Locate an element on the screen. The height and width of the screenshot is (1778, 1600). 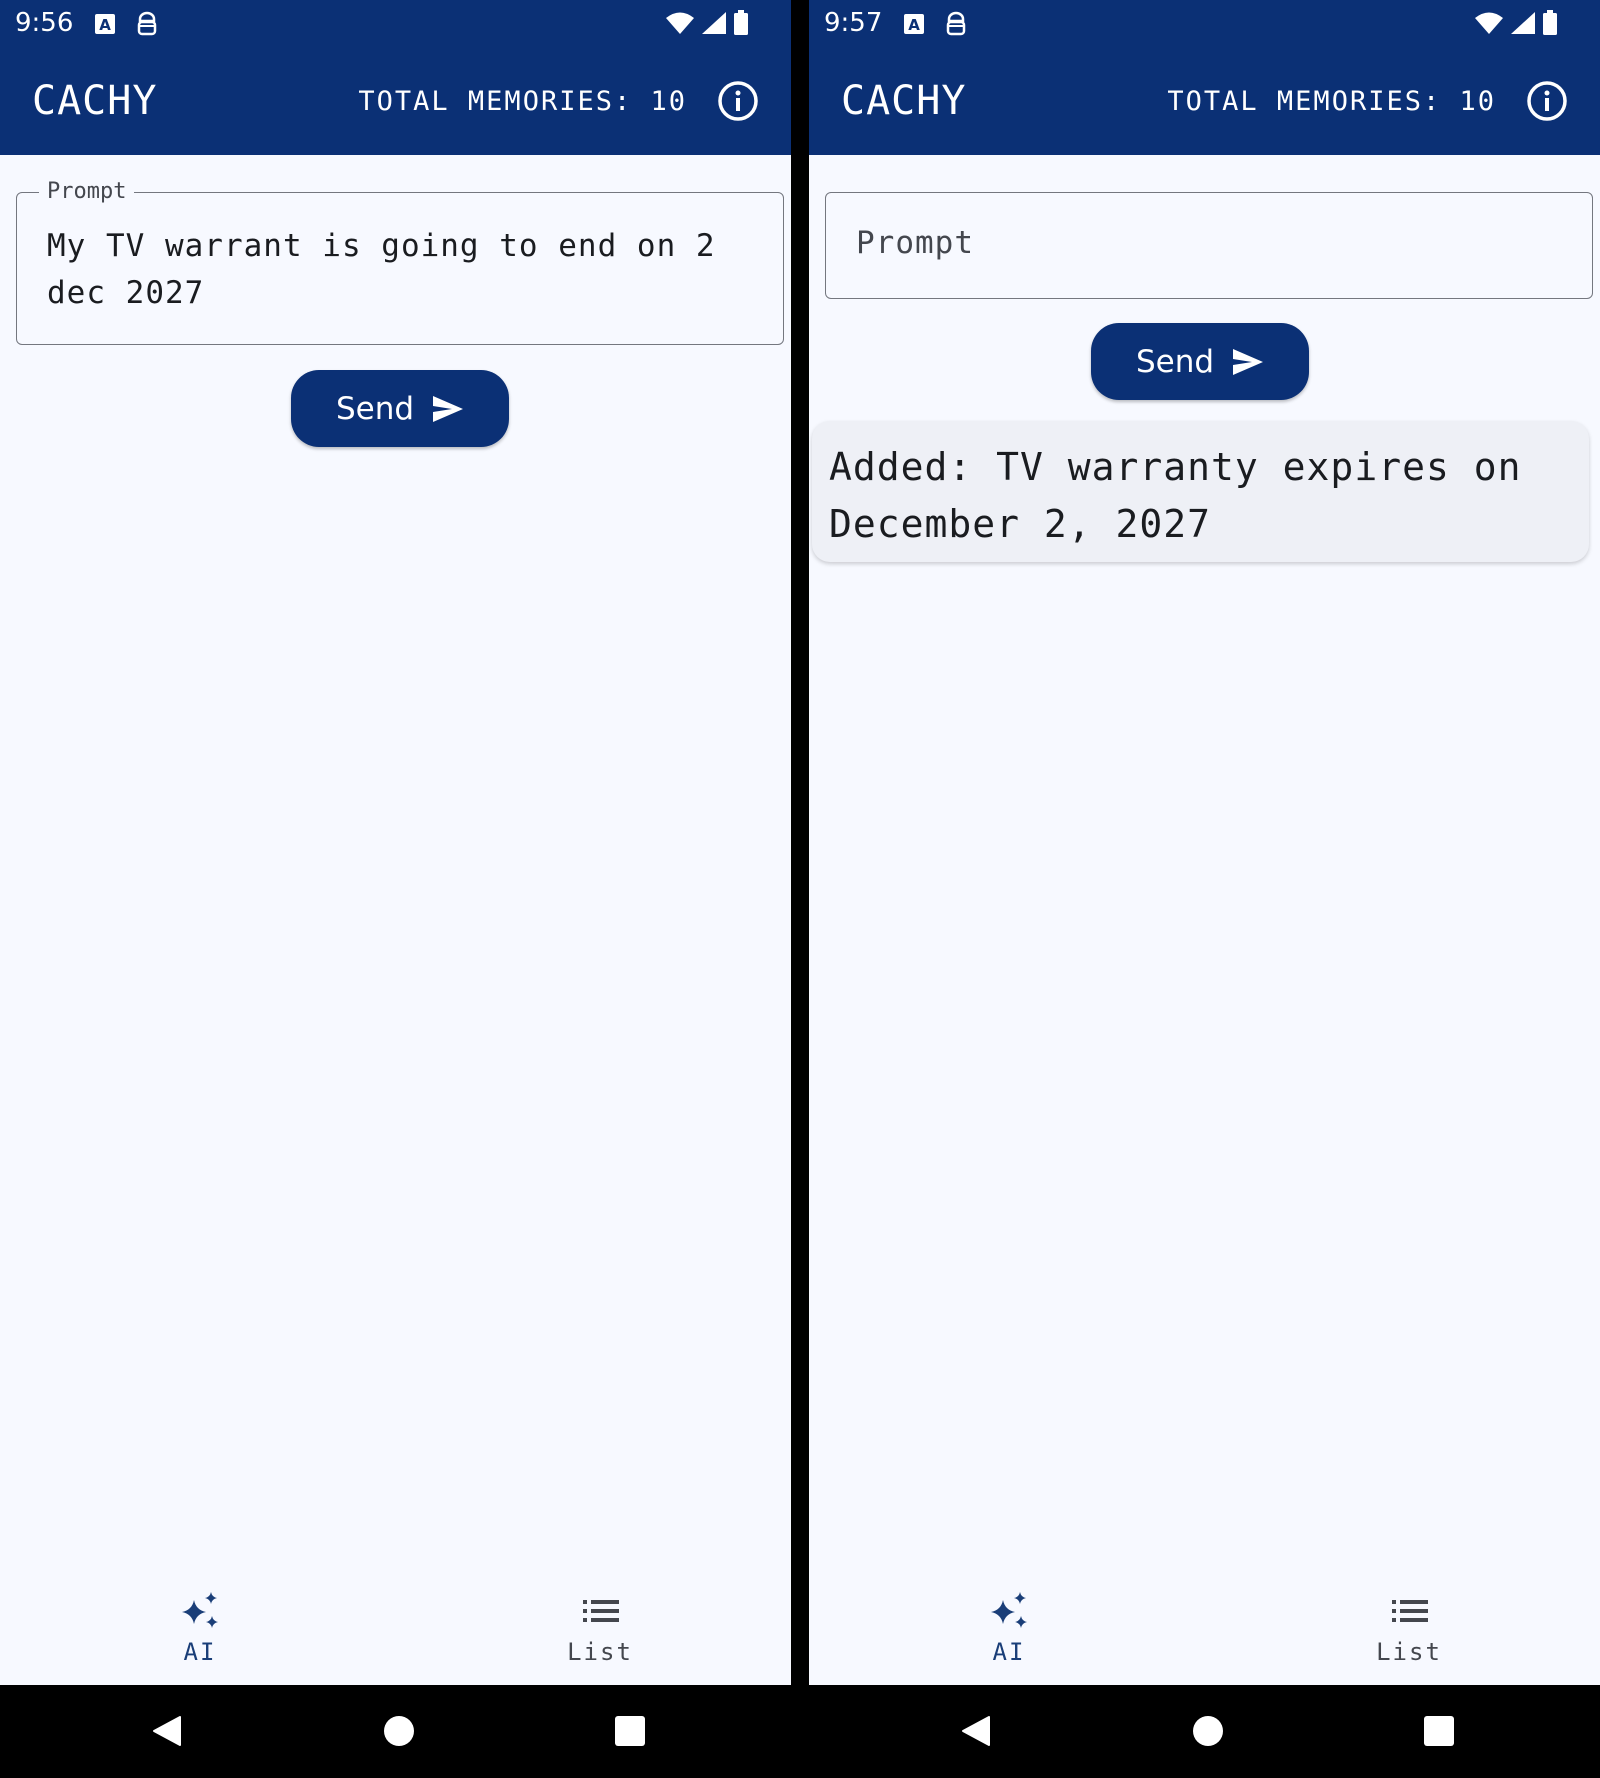
status-time: 9:56 is located at coordinates (44, 23).